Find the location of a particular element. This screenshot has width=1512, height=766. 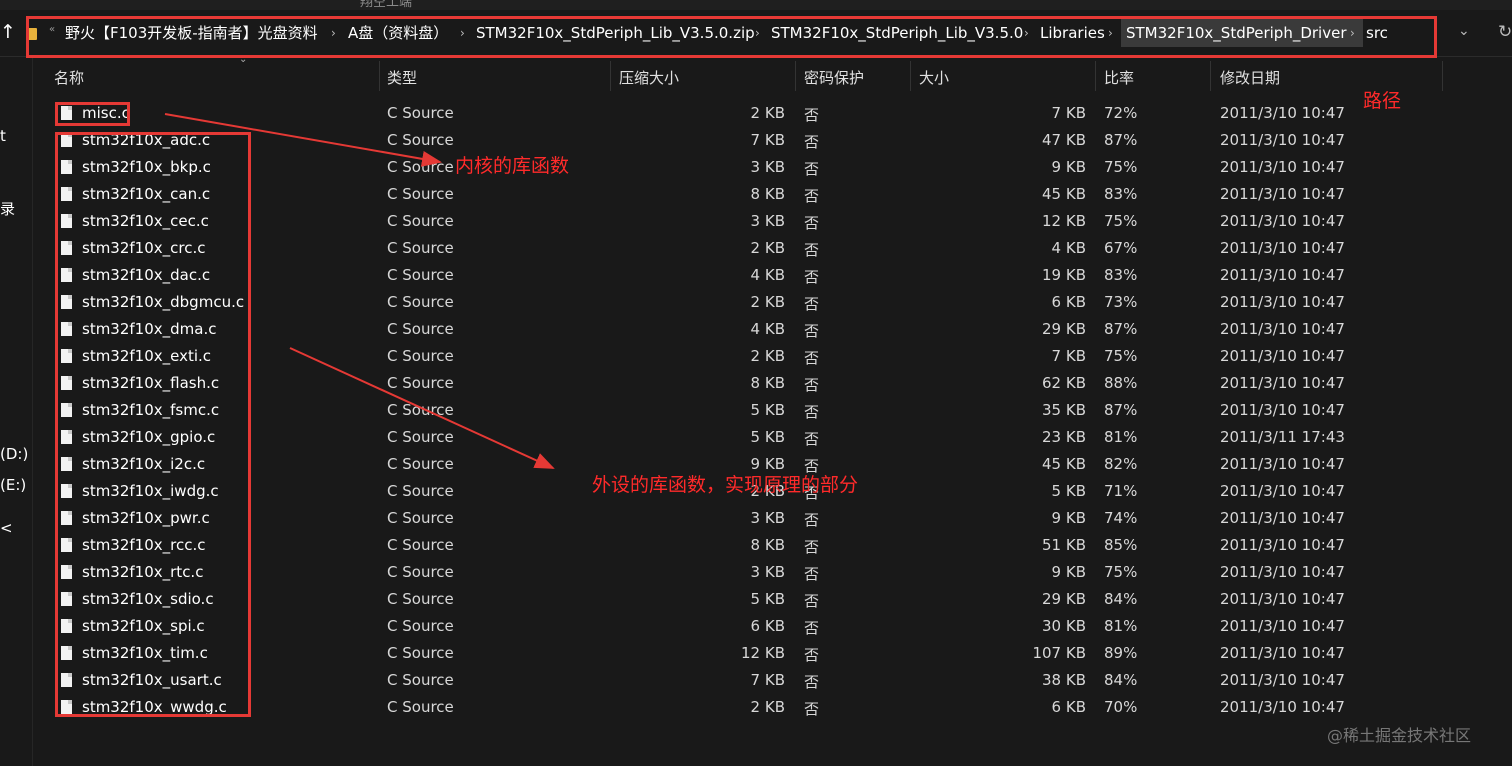

nav-item: < is located at coordinates (6, 528).